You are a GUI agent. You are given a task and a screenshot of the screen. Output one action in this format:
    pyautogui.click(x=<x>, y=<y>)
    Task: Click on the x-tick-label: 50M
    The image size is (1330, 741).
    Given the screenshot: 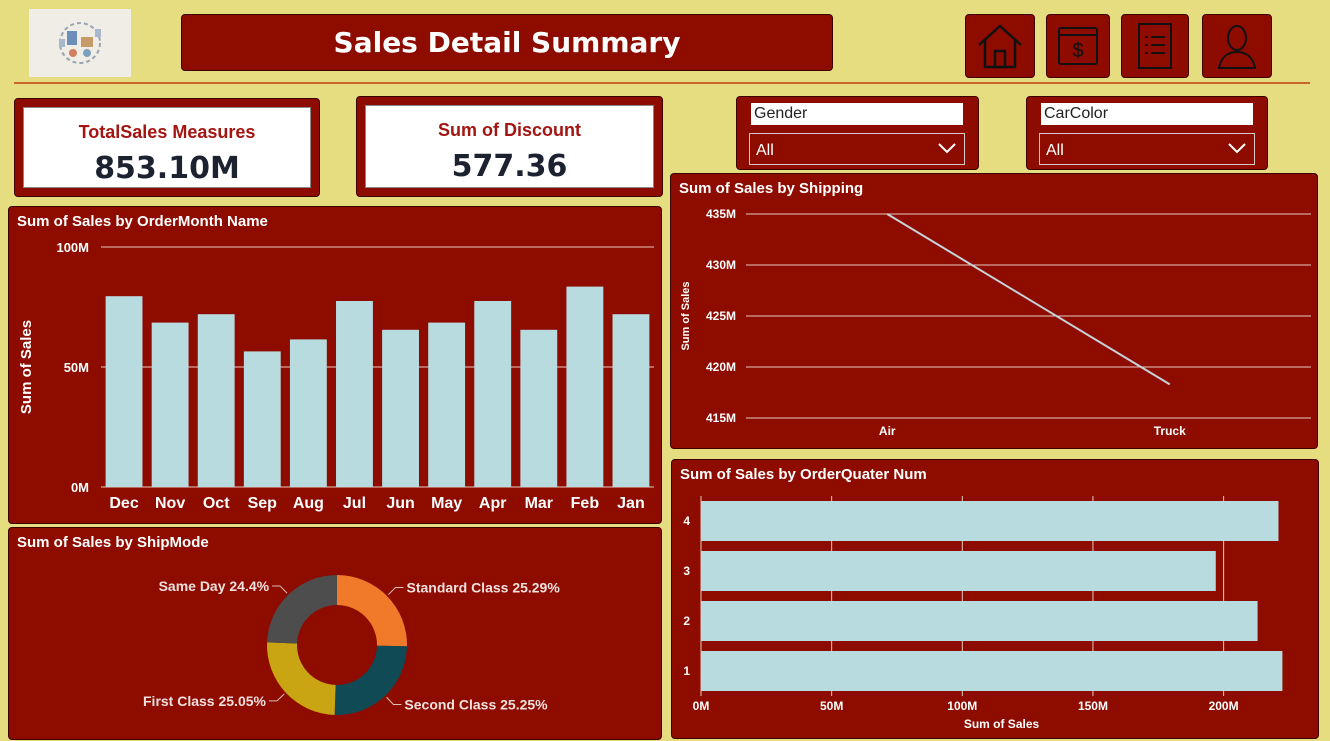 What is the action you would take?
    pyautogui.click(x=831, y=706)
    